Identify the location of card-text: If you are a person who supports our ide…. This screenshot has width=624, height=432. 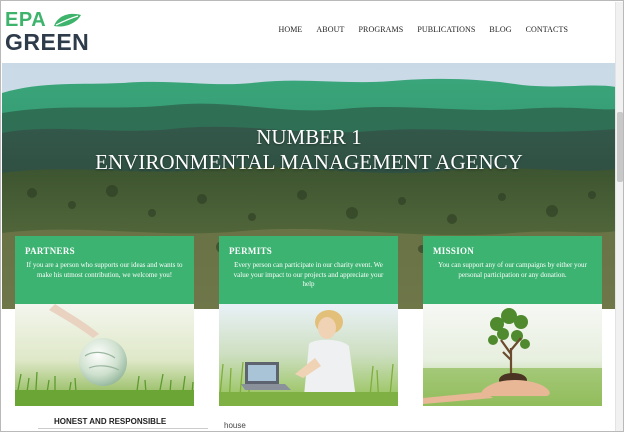
(104, 270).